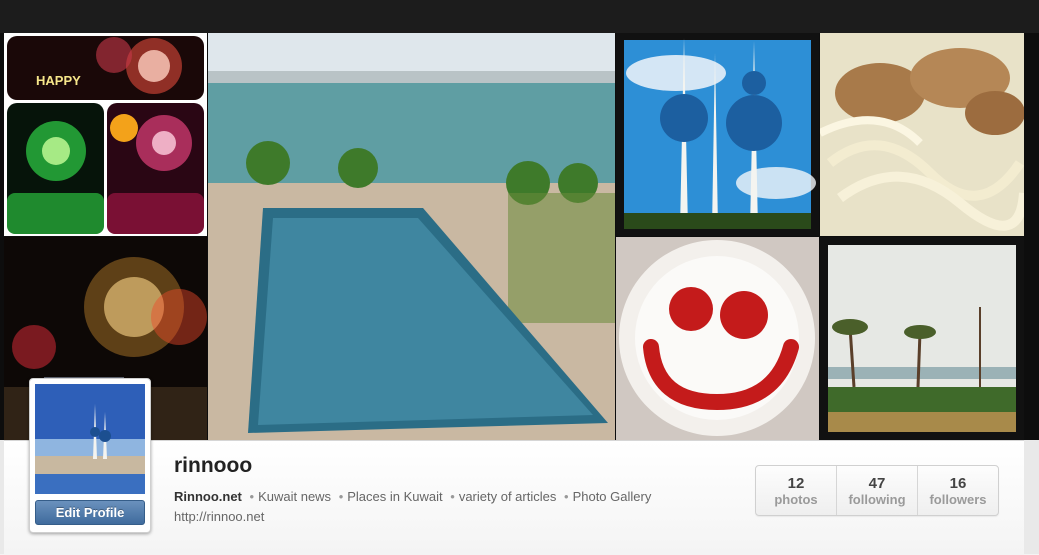  What do you see at coordinates (105, 134) in the screenshot?
I see `photo-happy-fireworks-collage: HAPPY` at bounding box center [105, 134].